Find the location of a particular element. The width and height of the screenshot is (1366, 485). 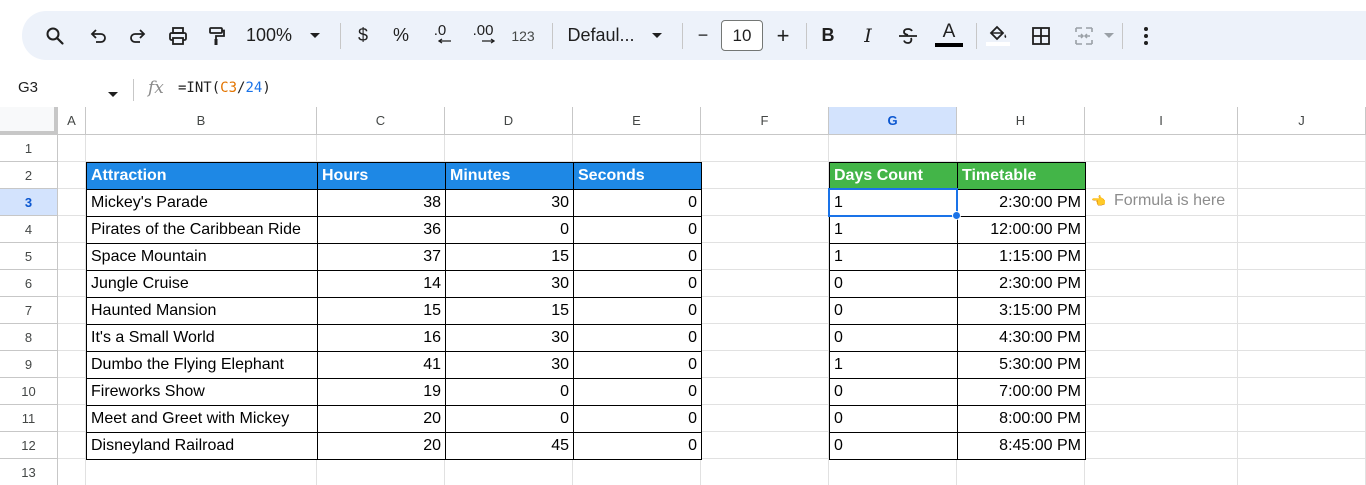

table-cell: 14 is located at coordinates (381, 284).